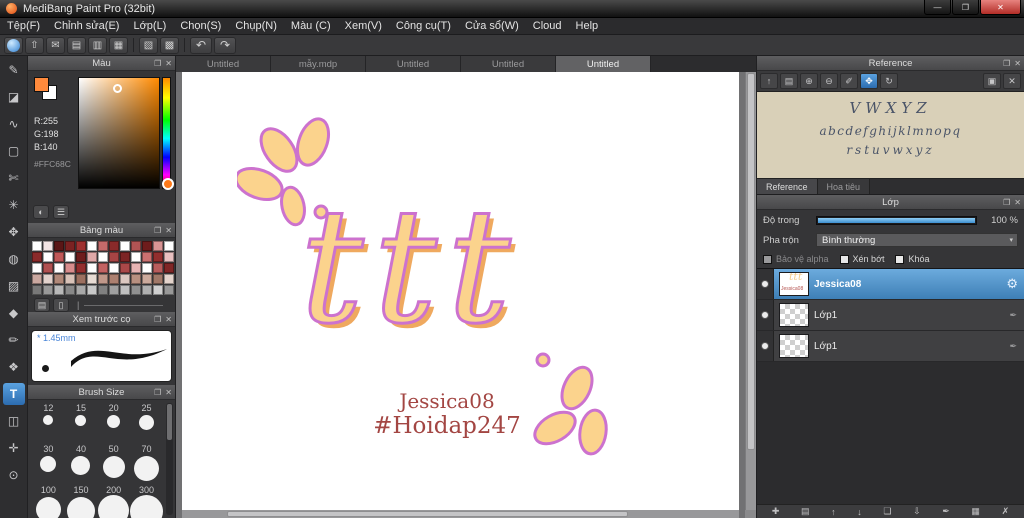 The width and height of the screenshot is (1024, 518). What do you see at coordinates (547, 26) in the screenshot?
I see `menu-item-cloud: Cloud` at bounding box center [547, 26].